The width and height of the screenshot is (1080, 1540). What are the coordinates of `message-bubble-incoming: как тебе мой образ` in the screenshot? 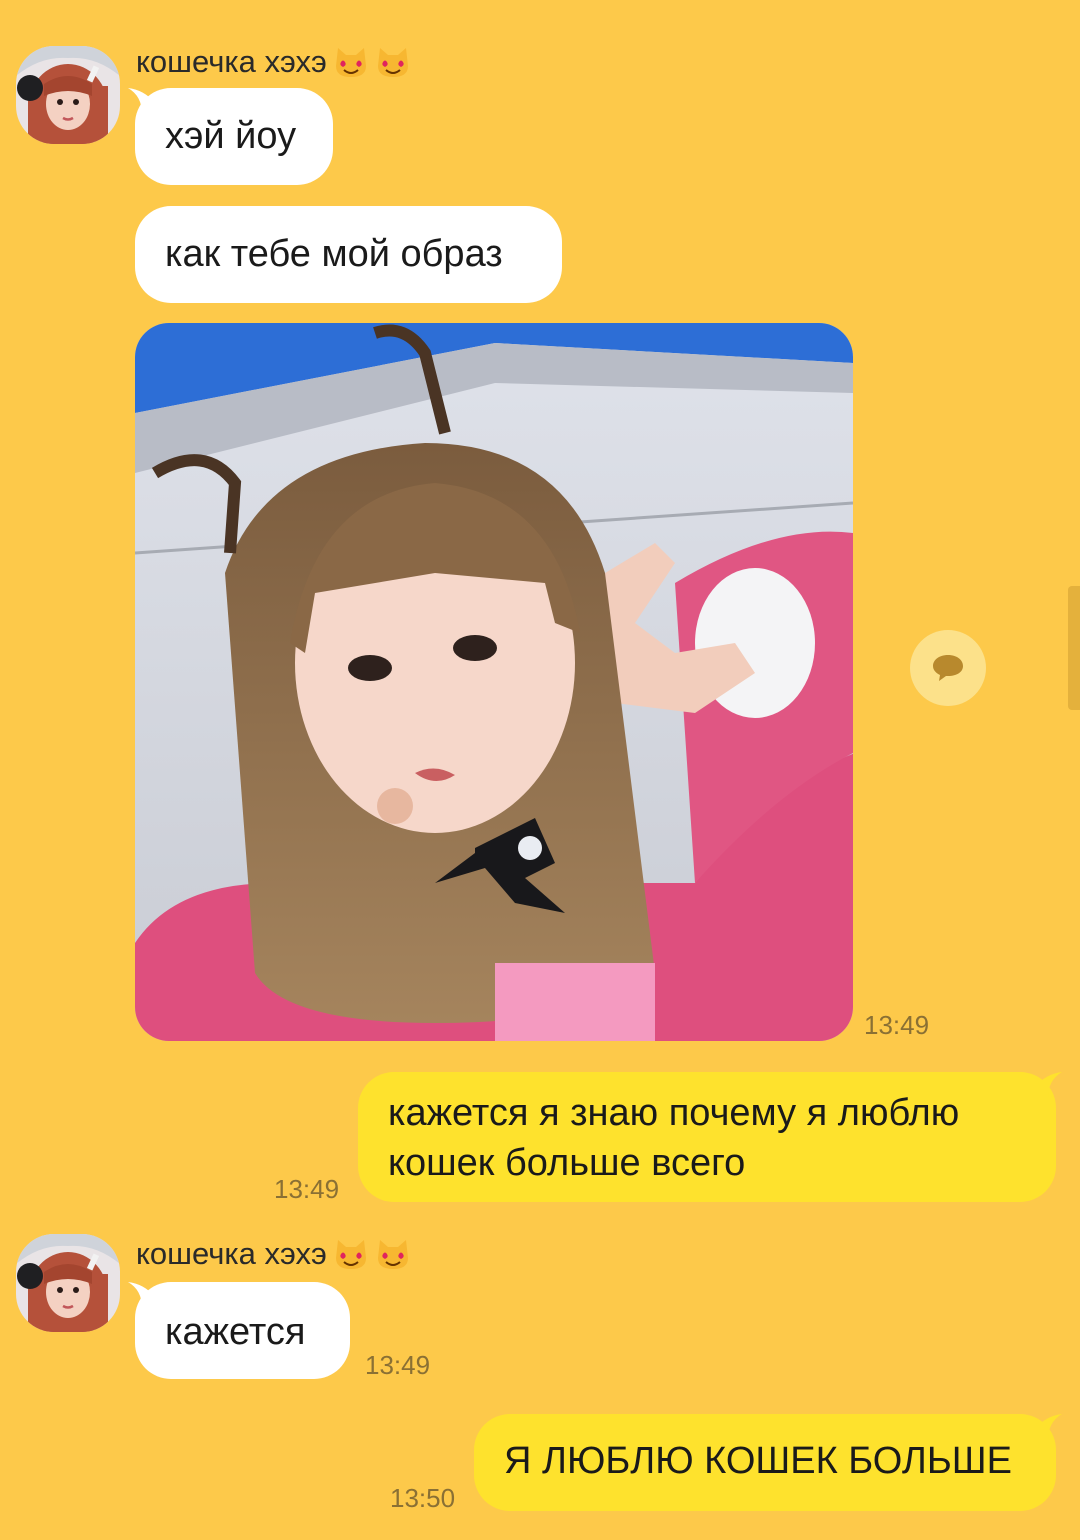 It's located at (348, 254).